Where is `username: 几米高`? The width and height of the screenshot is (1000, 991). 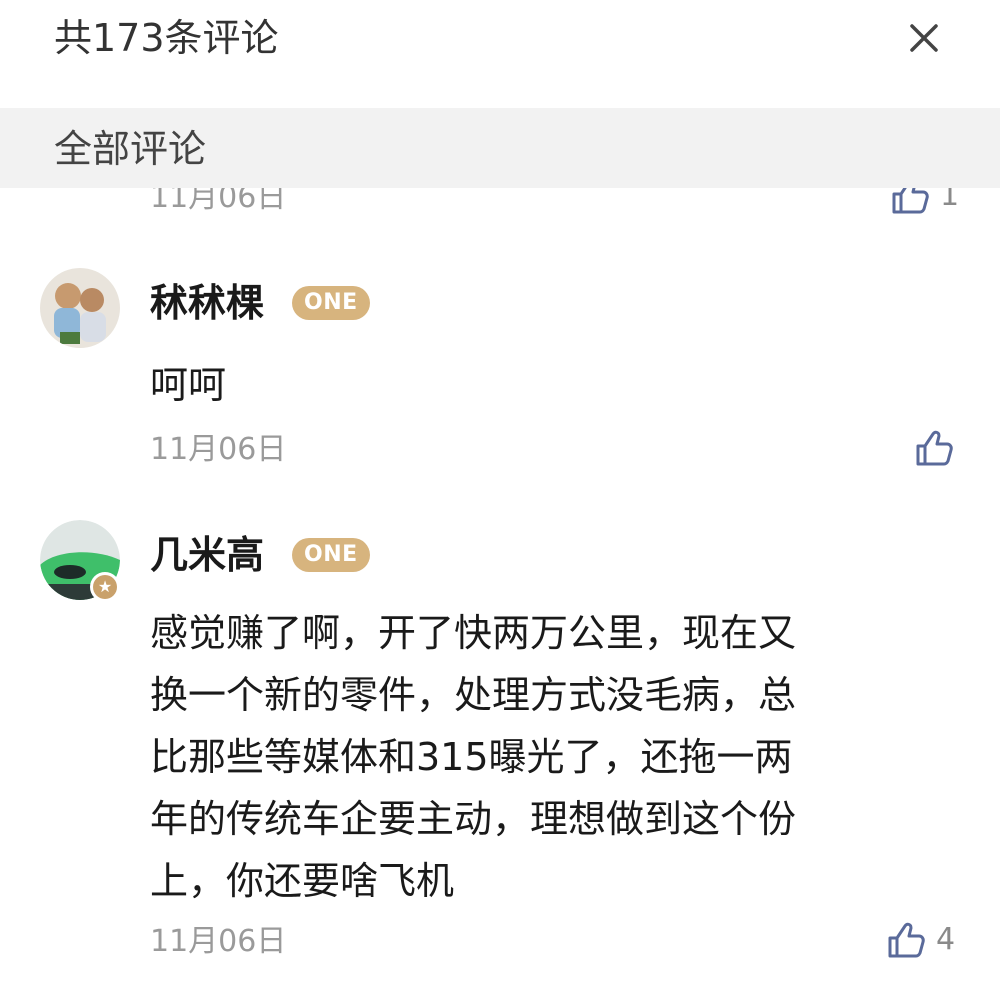 username: 几米高 is located at coordinates (207, 555).